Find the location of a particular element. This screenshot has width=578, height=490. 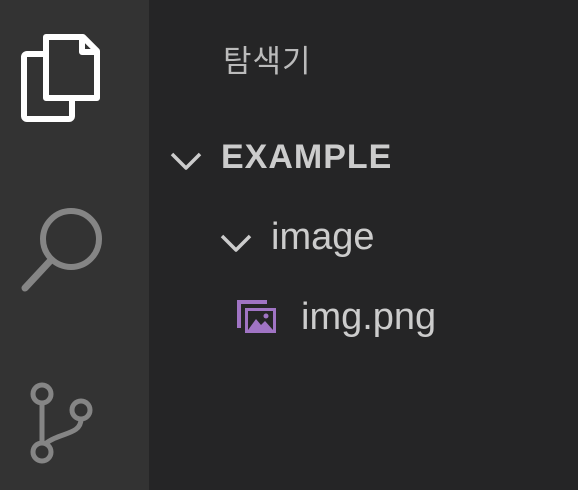

source-control-icon is located at coordinates (61, 423).